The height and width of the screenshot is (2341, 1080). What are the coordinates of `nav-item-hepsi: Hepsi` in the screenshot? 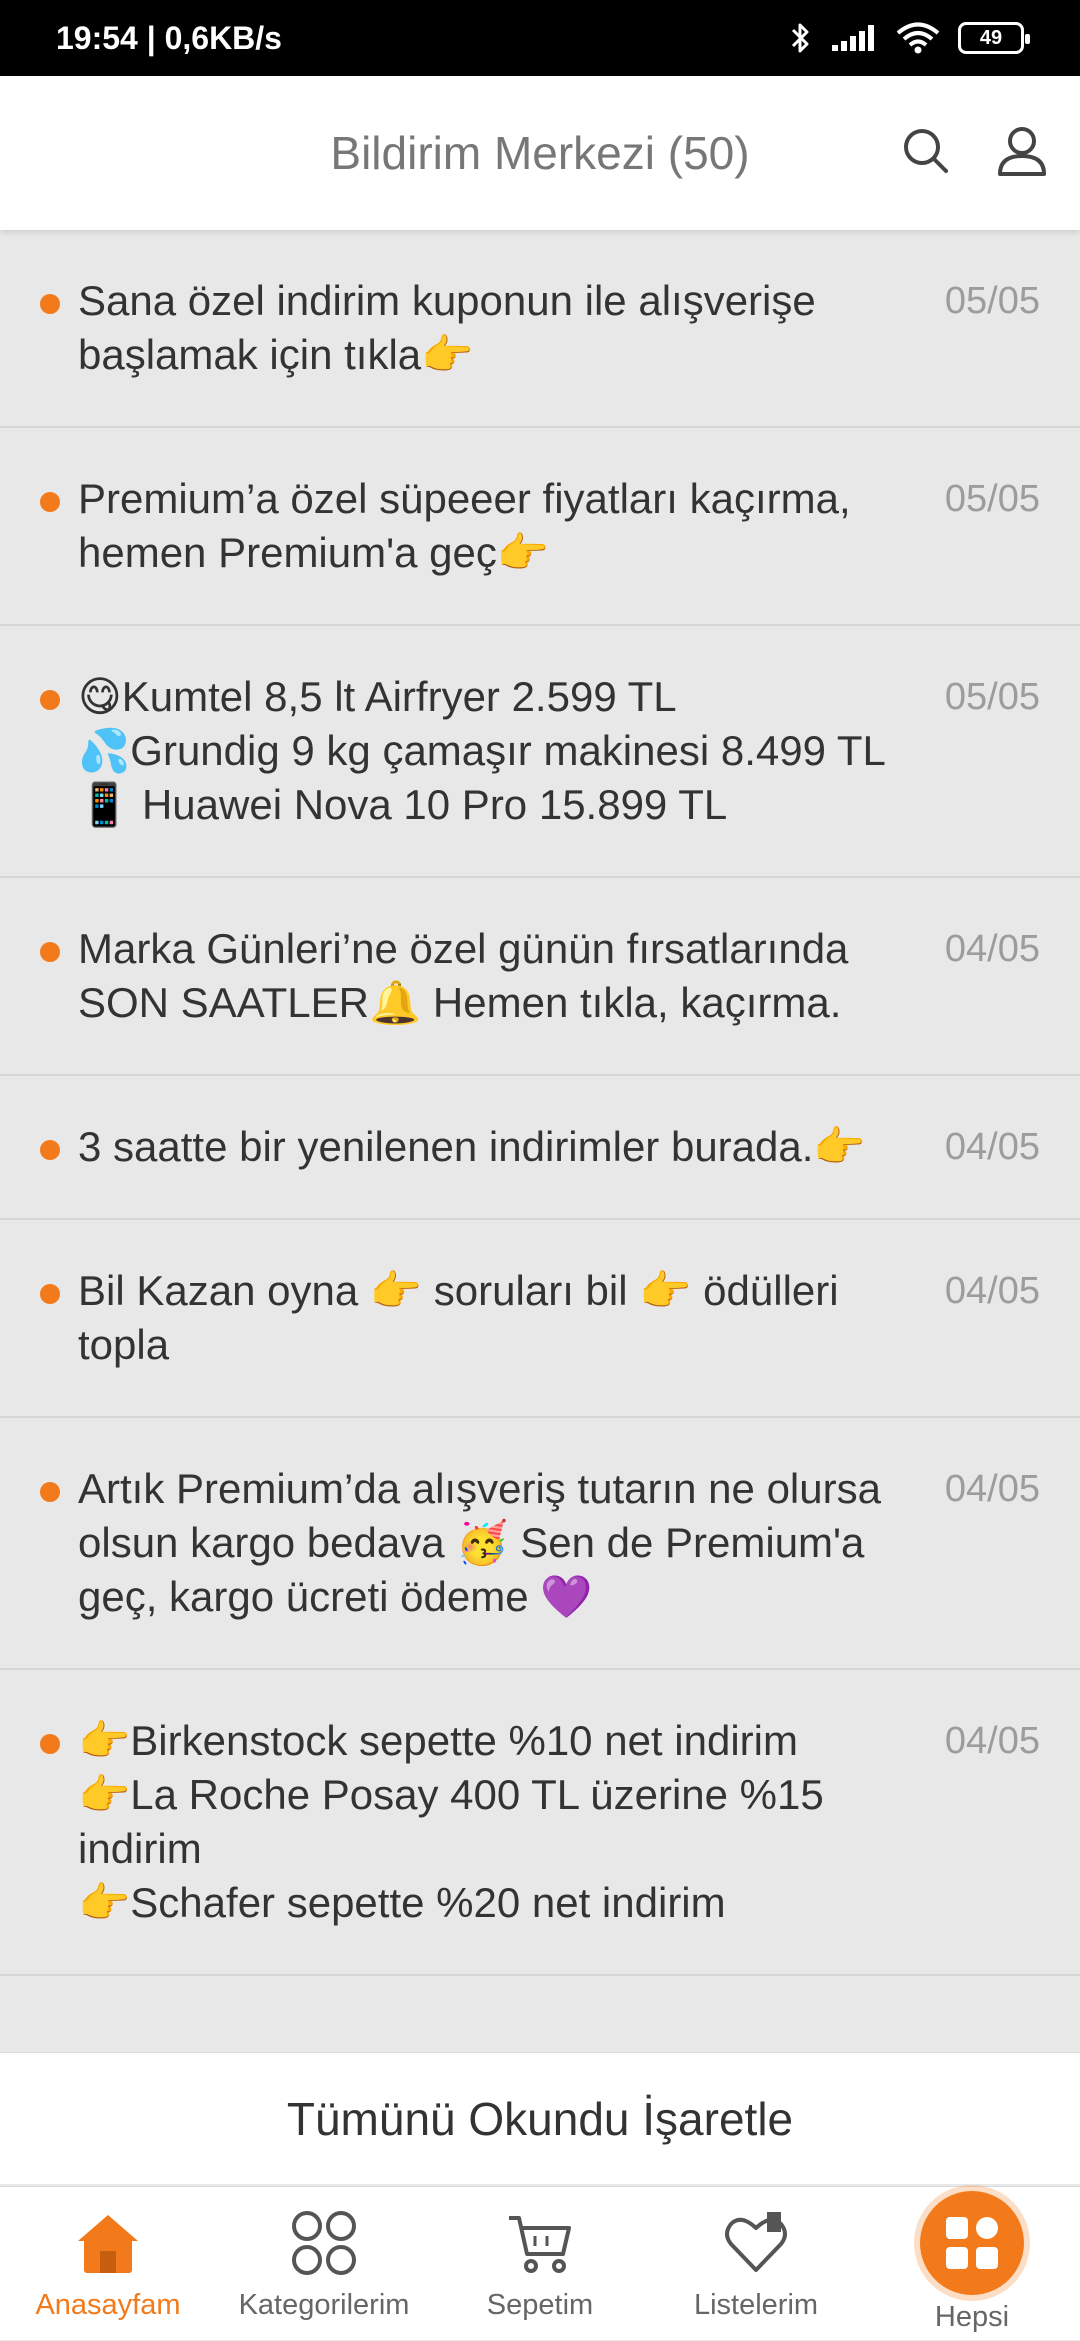 It's located at (972, 2264).